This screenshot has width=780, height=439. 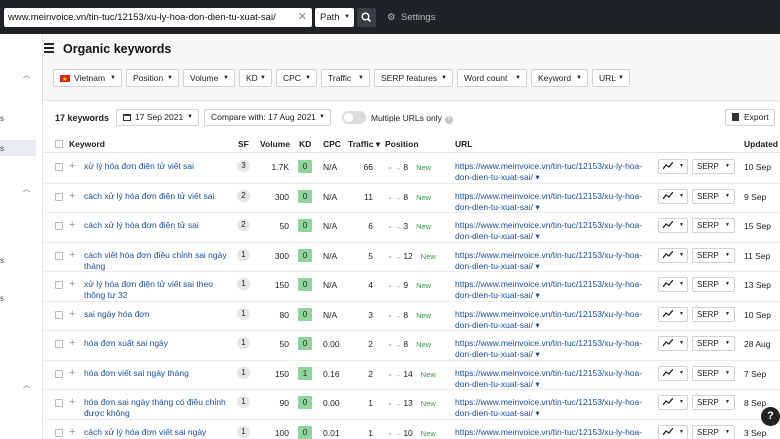 I want to click on traffic-filter: Traffic ▼, so click(x=345, y=78).